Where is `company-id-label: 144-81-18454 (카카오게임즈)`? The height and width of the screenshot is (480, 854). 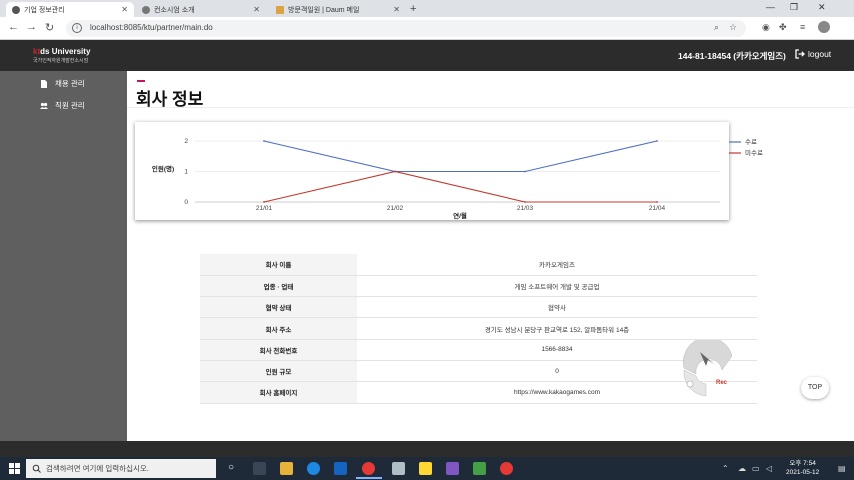
company-id-label: 144-81-18454 (카카오게임즈) is located at coordinates (732, 56).